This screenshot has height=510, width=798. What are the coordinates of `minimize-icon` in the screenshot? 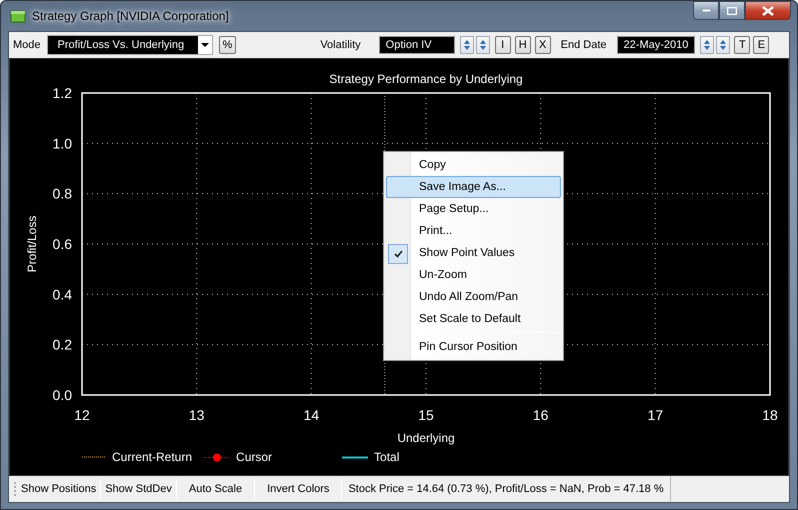 It's located at (706, 10).